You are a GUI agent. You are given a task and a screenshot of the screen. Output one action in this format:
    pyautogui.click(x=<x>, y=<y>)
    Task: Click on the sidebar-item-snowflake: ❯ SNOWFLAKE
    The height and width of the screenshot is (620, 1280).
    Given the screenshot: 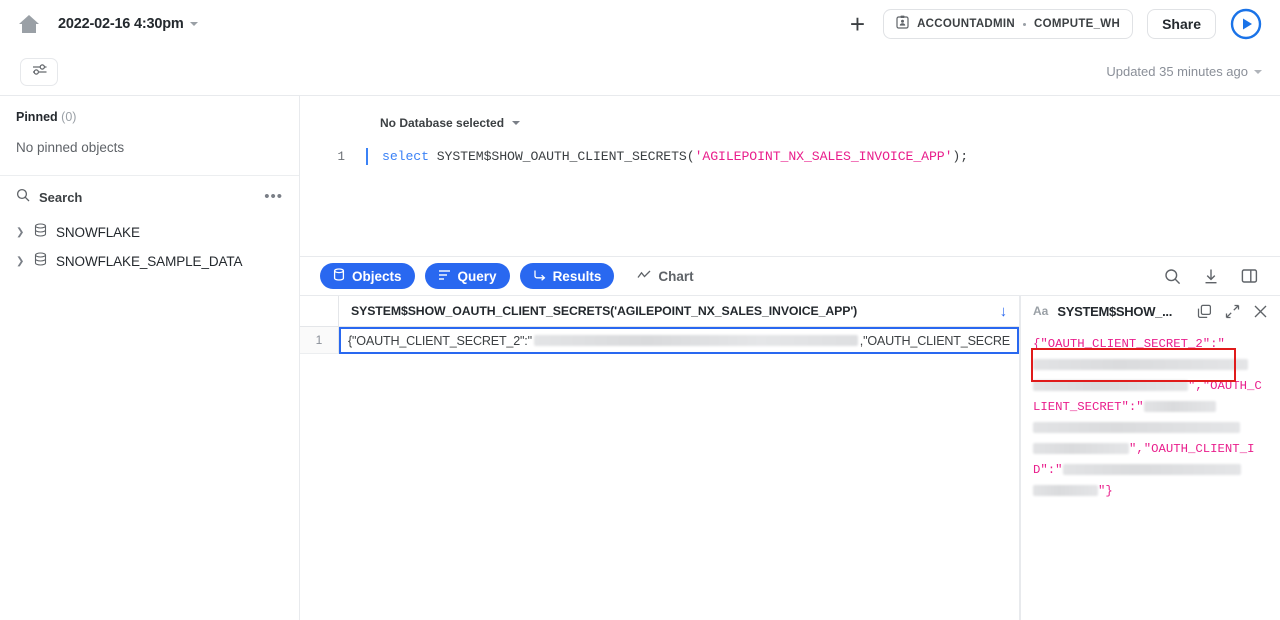 What is the action you would take?
    pyautogui.click(x=149, y=232)
    